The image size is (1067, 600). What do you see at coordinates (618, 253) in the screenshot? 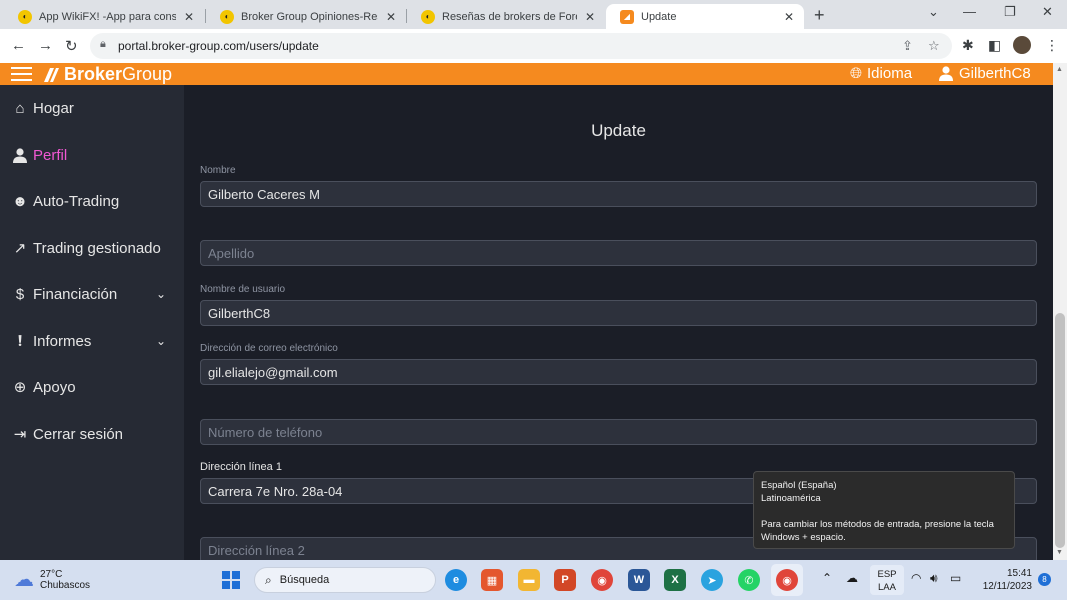
I see `apellido-field: Apellido` at bounding box center [618, 253].